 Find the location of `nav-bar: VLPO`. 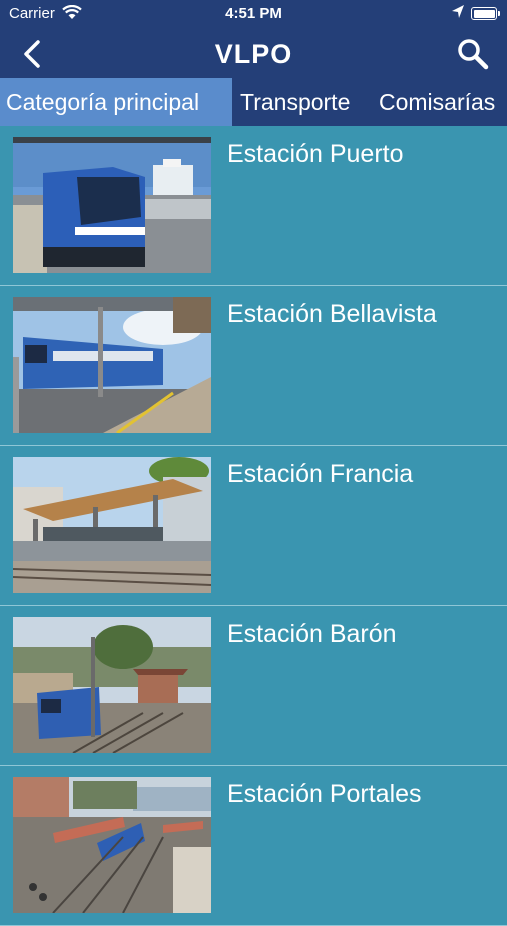

nav-bar: VLPO is located at coordinates (253, 54).